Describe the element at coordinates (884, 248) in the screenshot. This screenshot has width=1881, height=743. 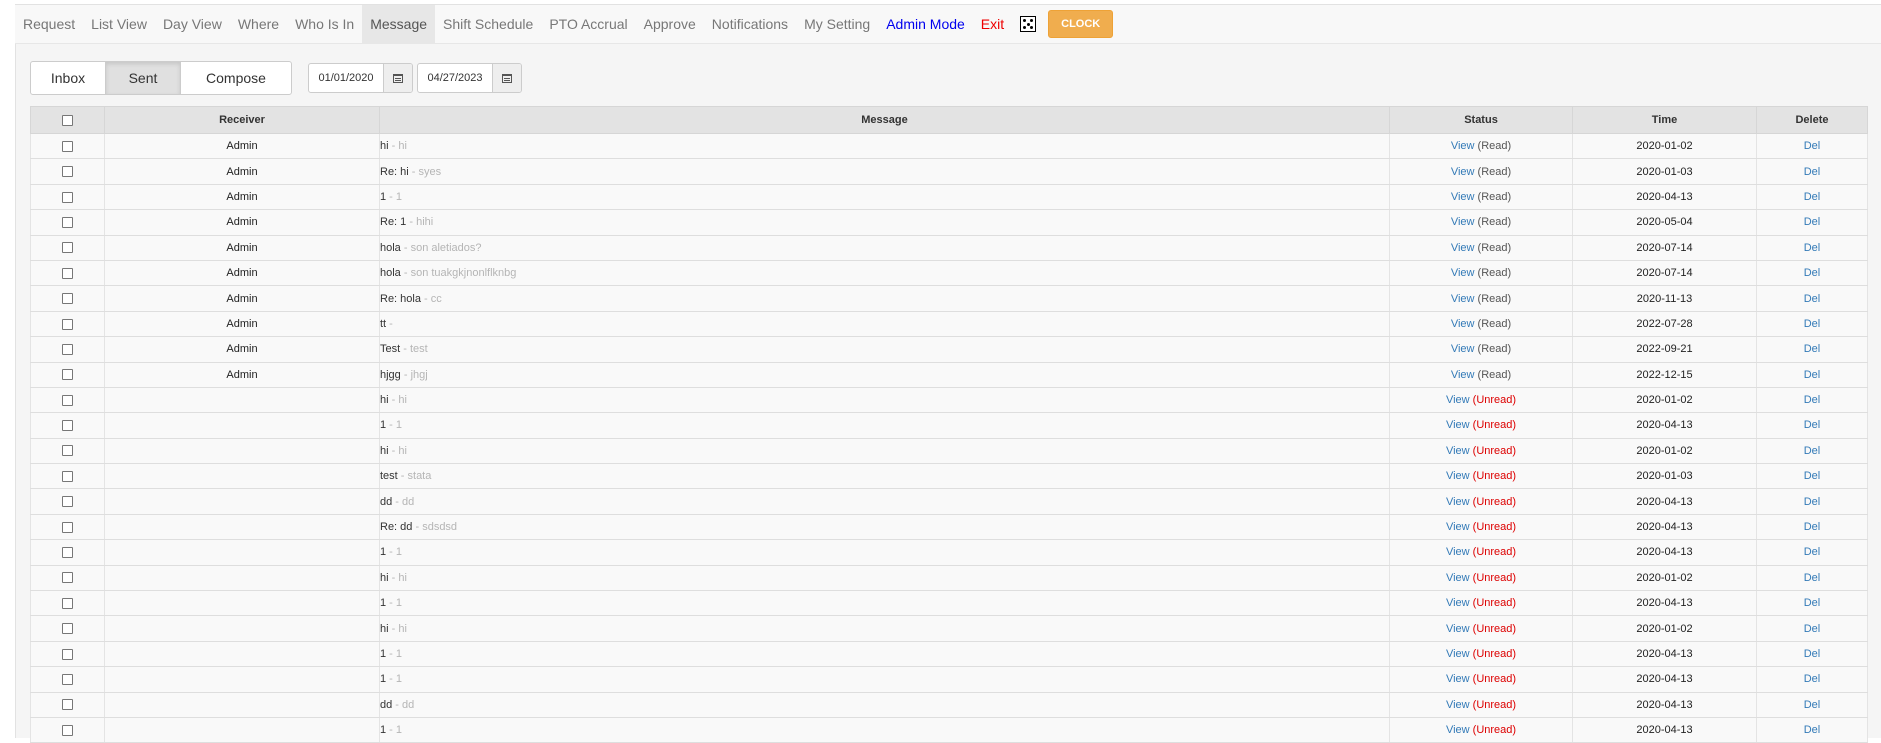
I see `message-cell: hola - son aletiados?` at that location.